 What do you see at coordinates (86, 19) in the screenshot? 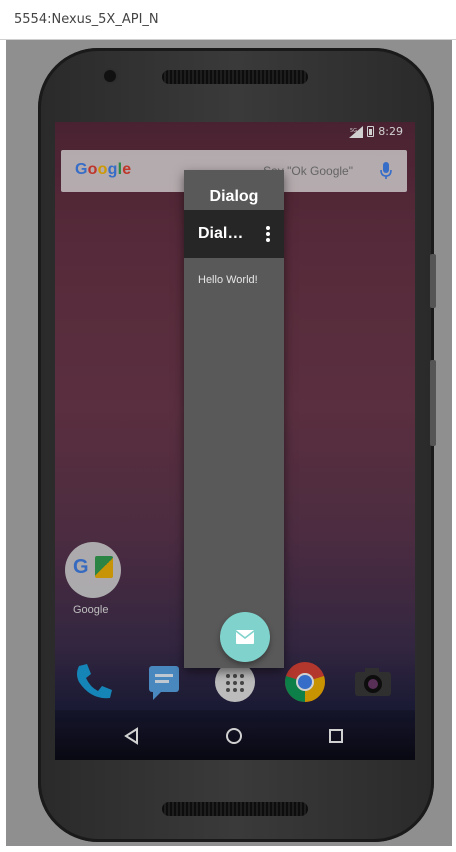
I see `window-title: 5554:Nexus_5X_API_N` at bounding box center [86, 19].